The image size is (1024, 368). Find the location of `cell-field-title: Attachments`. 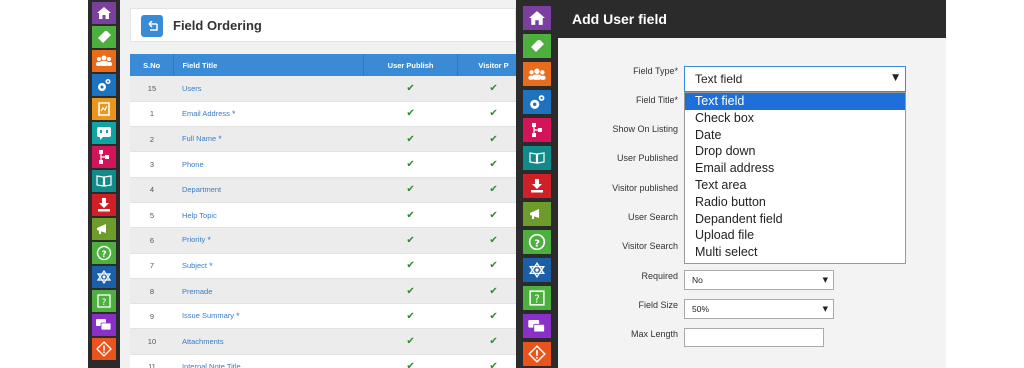

cell-field-title: Attachments is located at coordinates (268, 341).